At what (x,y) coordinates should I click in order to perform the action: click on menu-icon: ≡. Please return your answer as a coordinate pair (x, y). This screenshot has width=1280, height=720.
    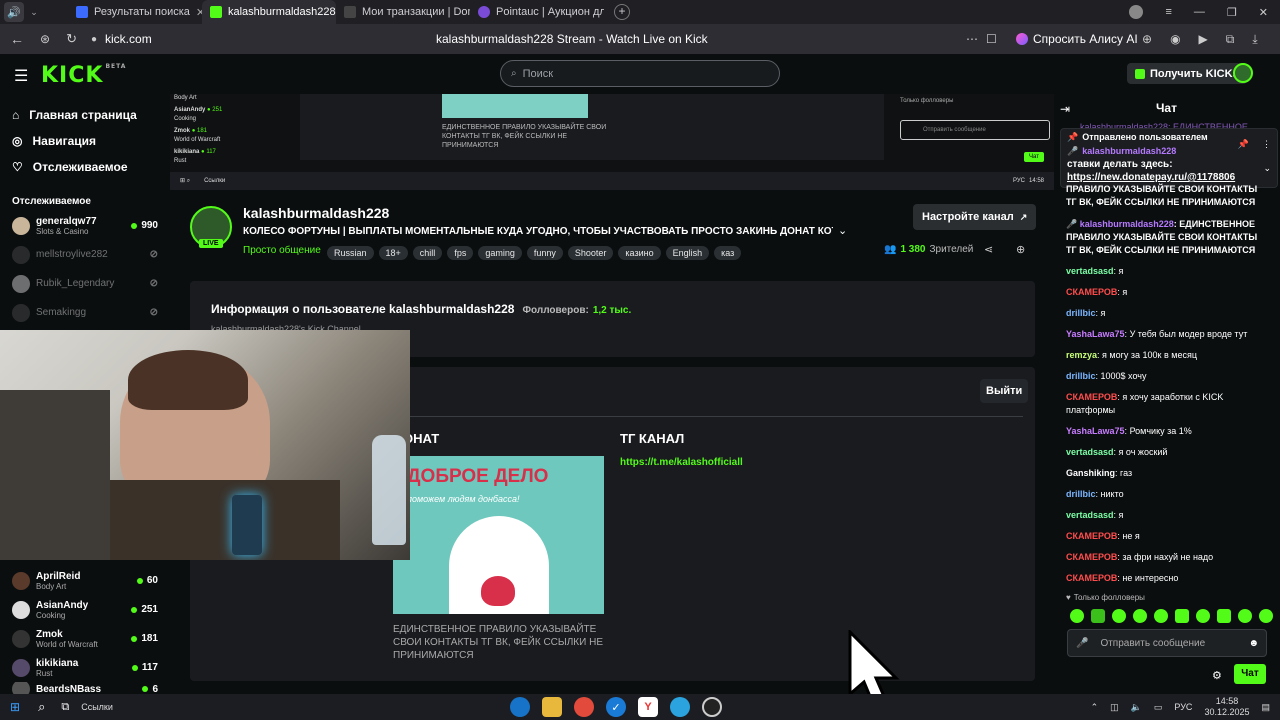
    Looking at the image, I should click on (1168, 12).